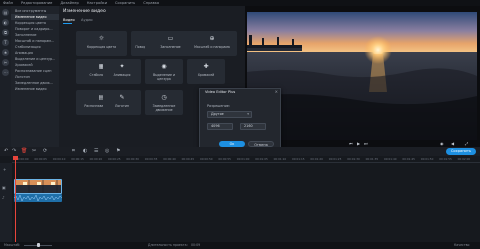 Image resolution: width=480 pixels, height=249 pixels. Describe the element at coordinates (36, 3) in the screenshot. I see `menu-edit: Редактирование` at that location.